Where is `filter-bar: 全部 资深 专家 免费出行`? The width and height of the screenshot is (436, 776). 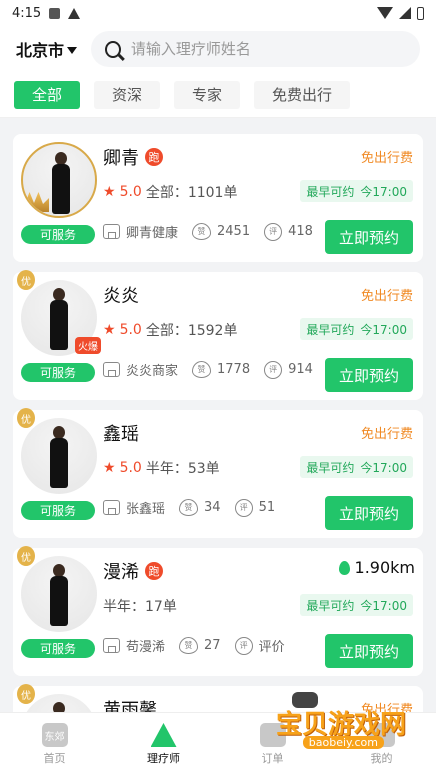 filter-bar: 全部 资深 专家 免费出行 is located at coordinates (218, 95).